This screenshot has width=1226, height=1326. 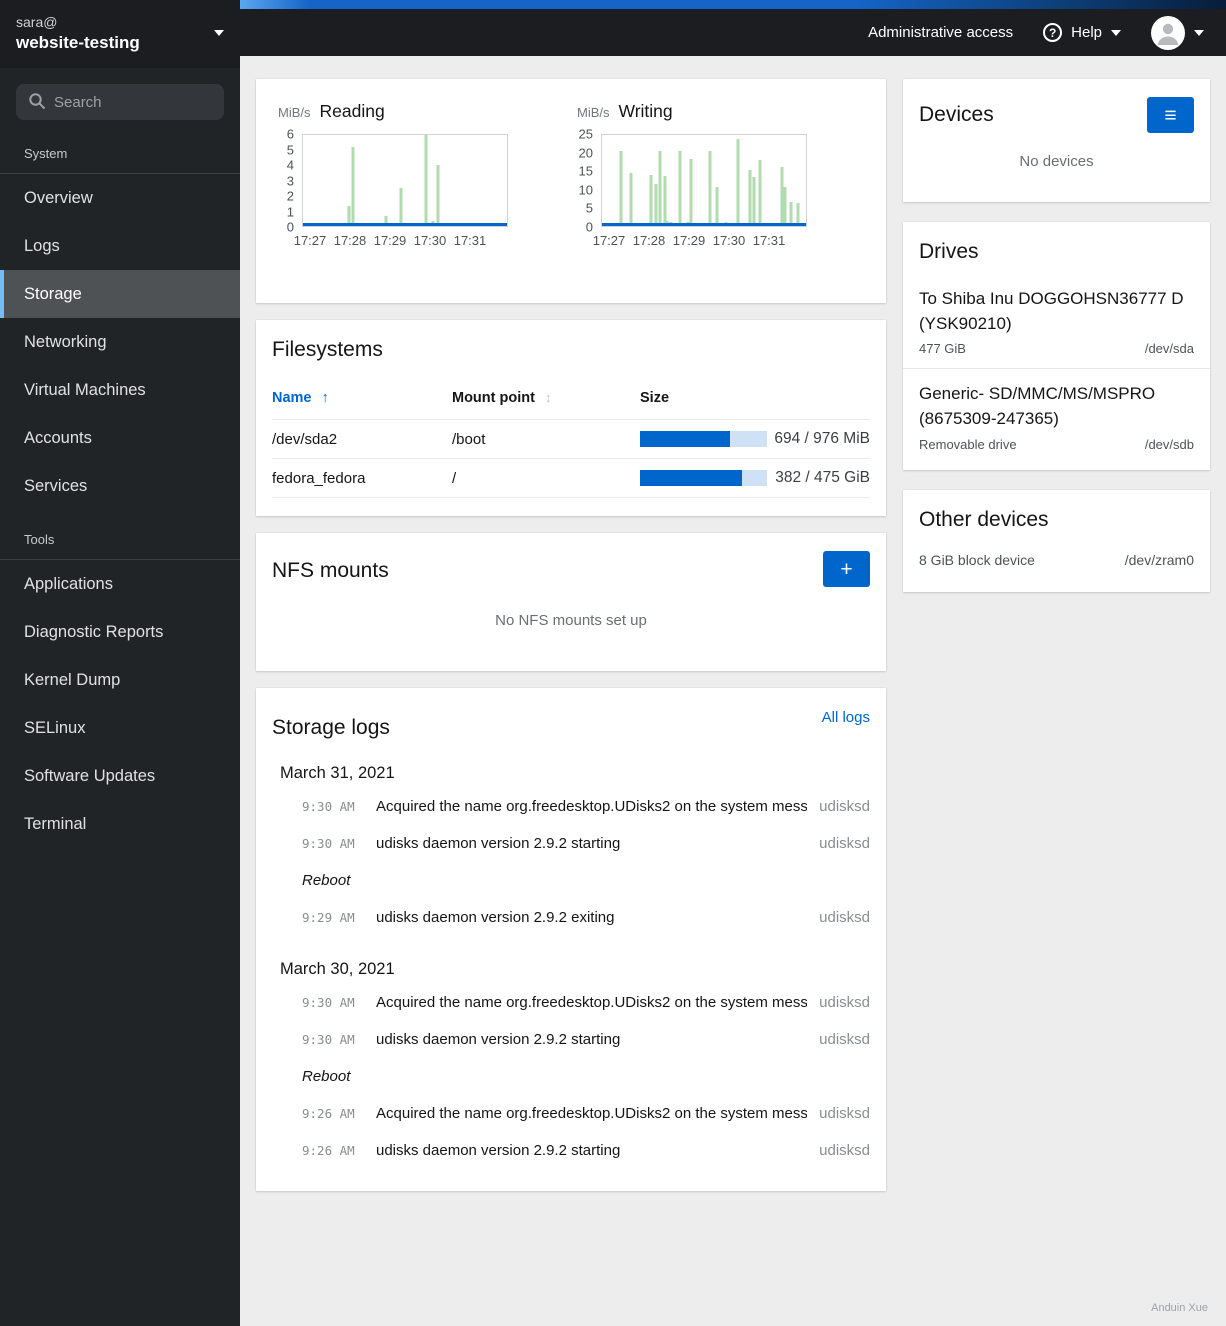 I want to click on writing-baseline, so click(x=704, y=224).